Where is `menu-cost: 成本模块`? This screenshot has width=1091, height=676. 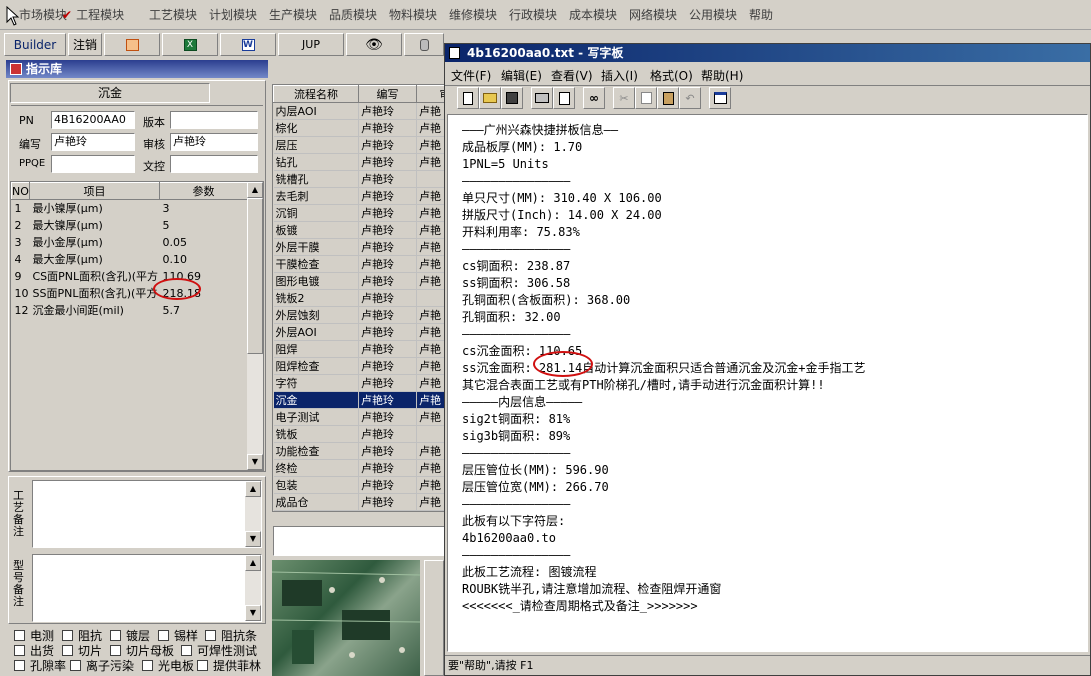
menu-cost: 成本模块 is located at coordinates (593, 14).